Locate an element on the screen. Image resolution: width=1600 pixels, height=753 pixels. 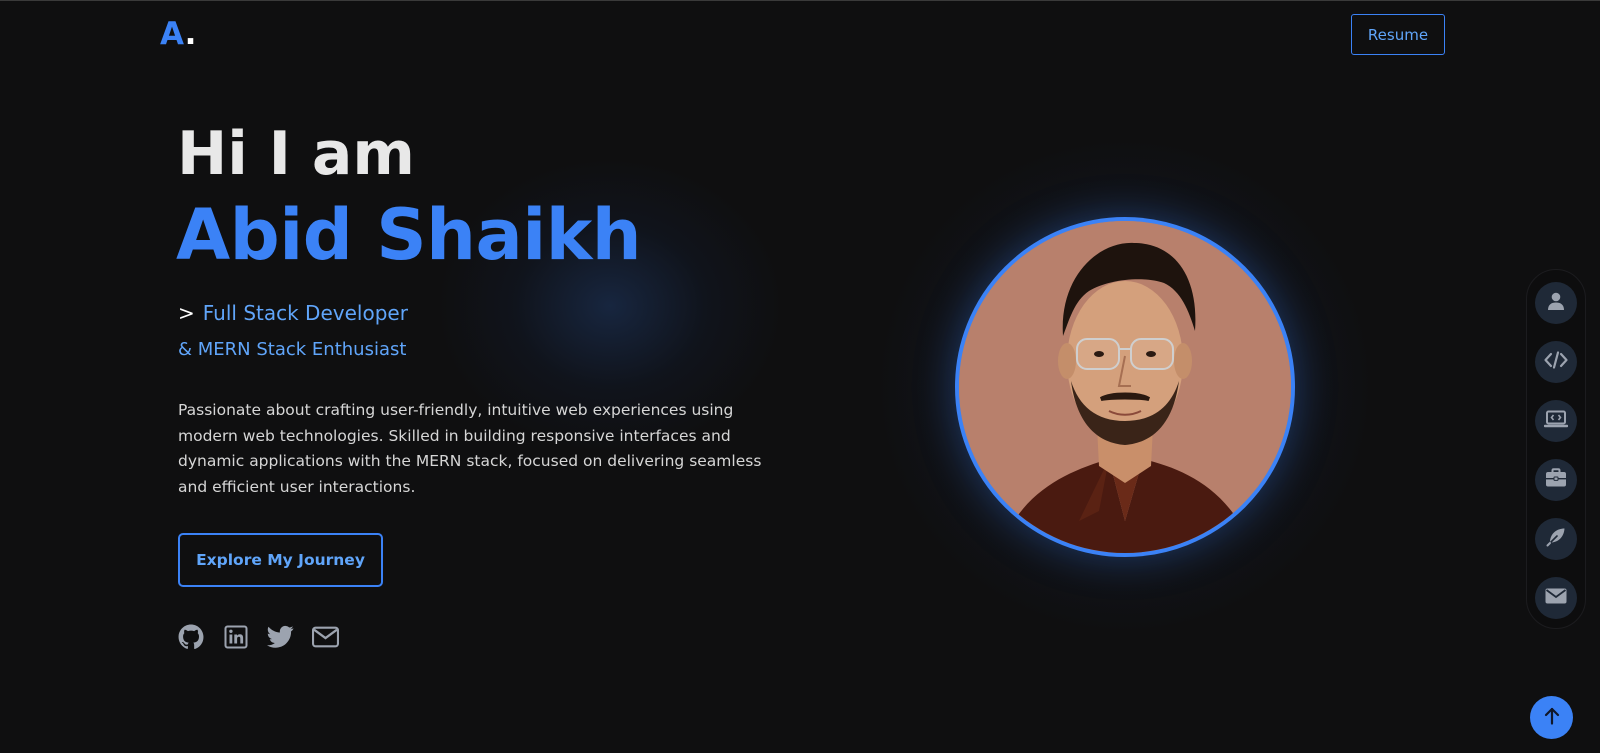
resume-button: Resume is located at coordinates (1398, 34).